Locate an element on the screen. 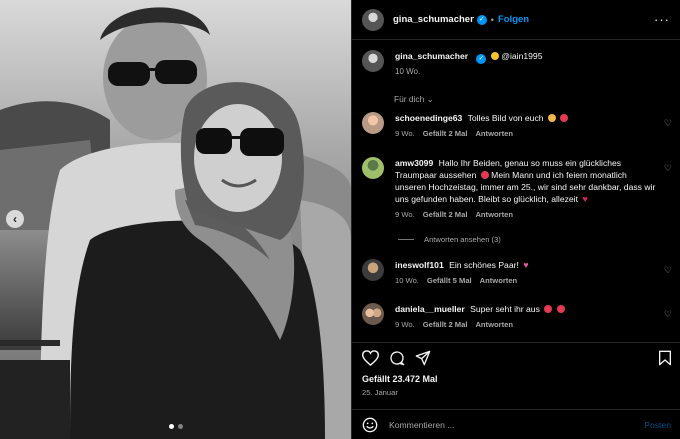 This screenshot has width=680, height=439. follow-button: Folgen is located at coordinates (513, 19).